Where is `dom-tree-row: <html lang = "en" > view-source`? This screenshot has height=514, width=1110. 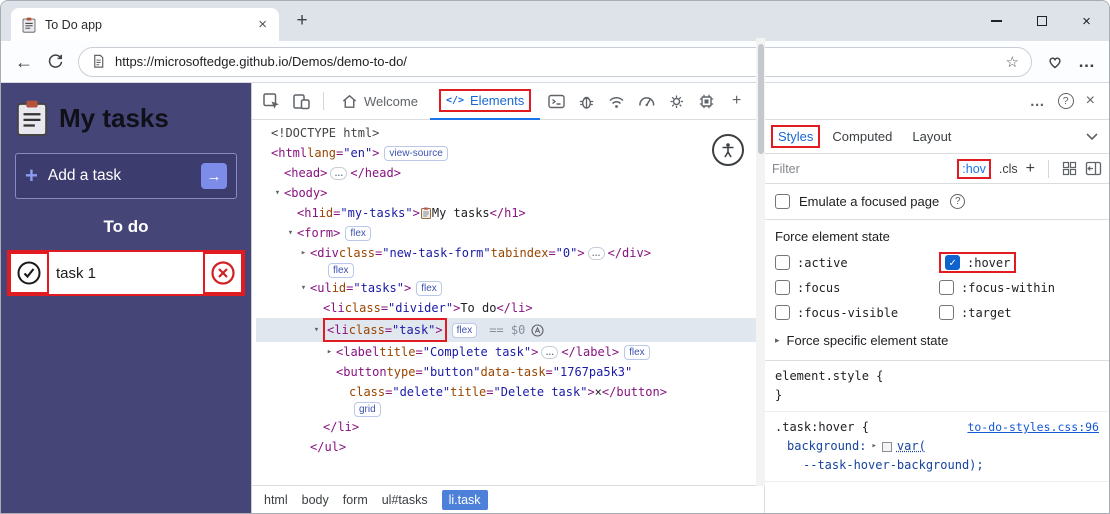
dom-tree-row: <html lang = "en" > view-source is located at coordinates (510, 153).